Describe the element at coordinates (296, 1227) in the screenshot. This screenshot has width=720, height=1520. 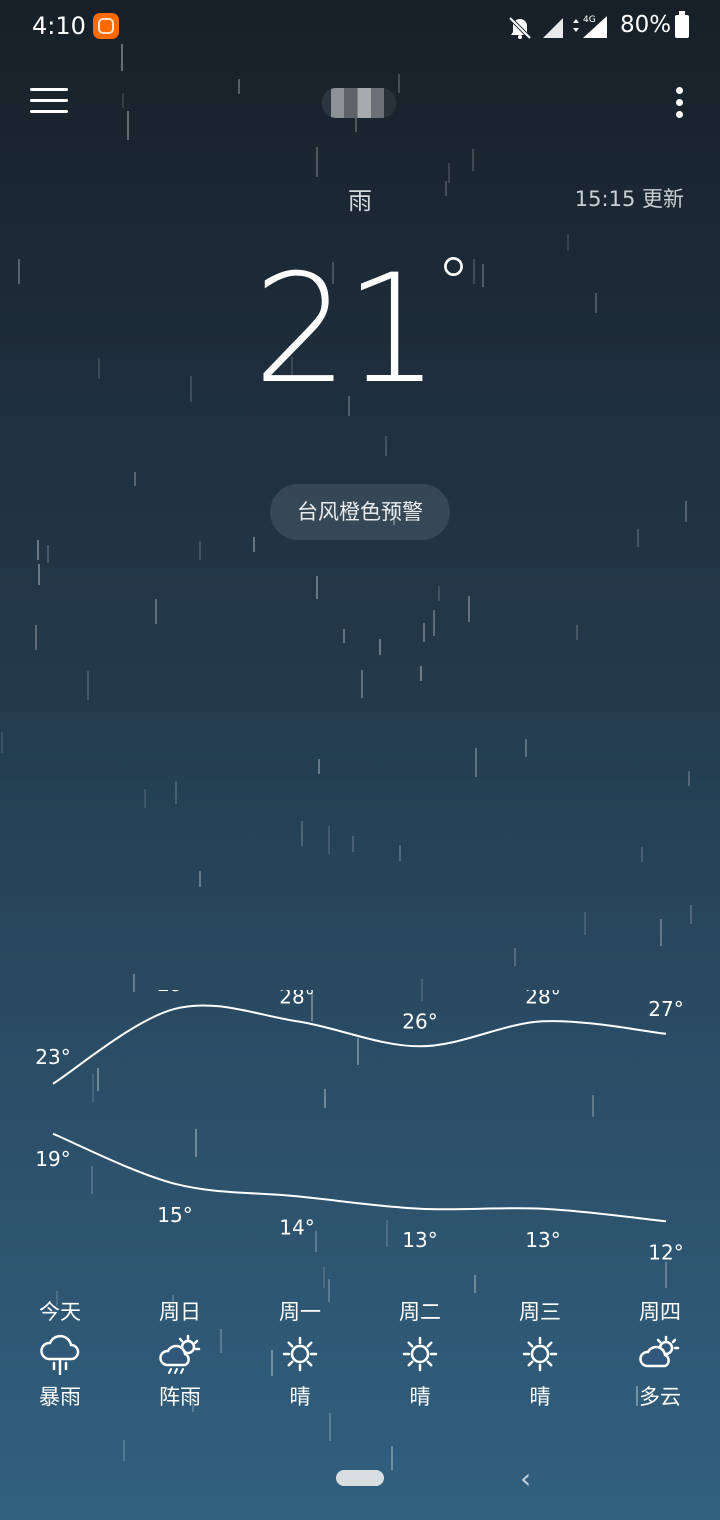
I see `low-temp-label: 14°` at that location.